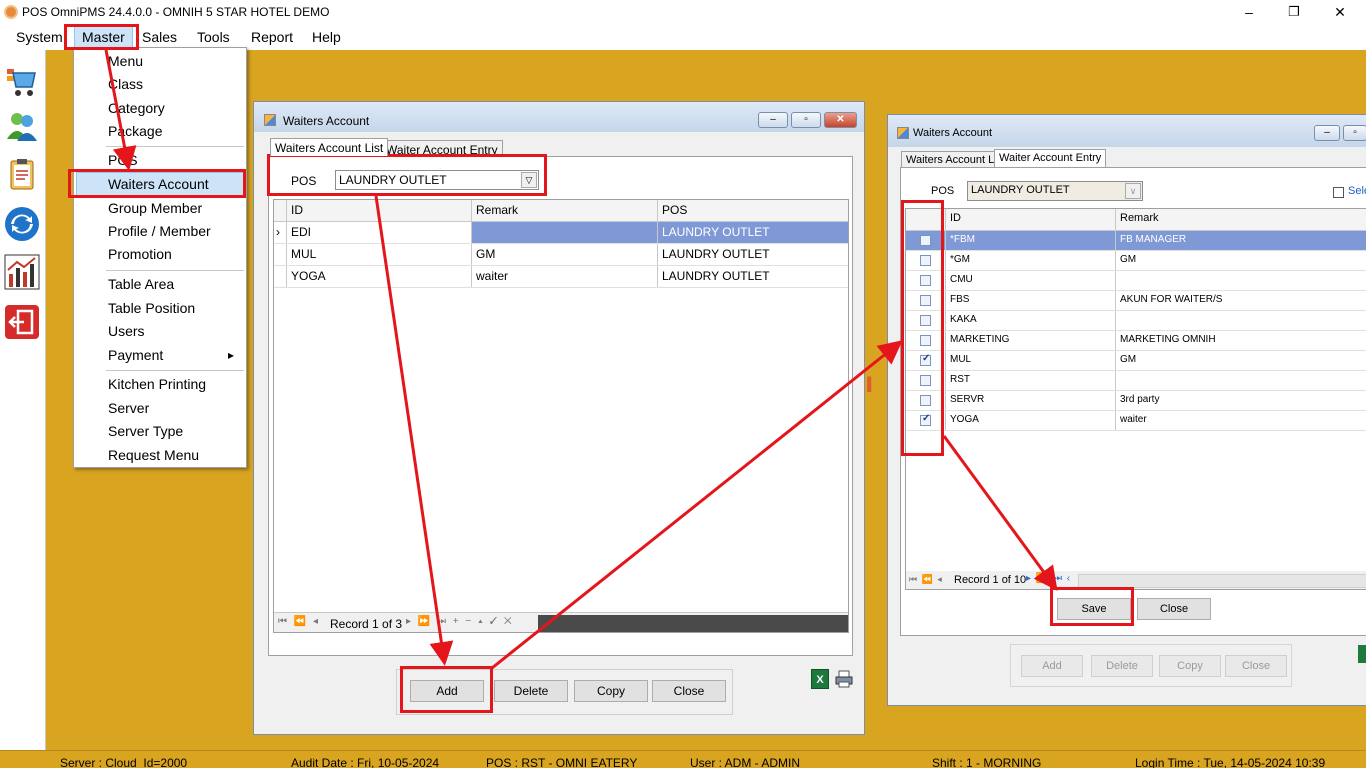  What do you see at coordinates (1338, 192) in the screenshot?
I see `select-all-checkbox` at bounding box center [1338, 192].